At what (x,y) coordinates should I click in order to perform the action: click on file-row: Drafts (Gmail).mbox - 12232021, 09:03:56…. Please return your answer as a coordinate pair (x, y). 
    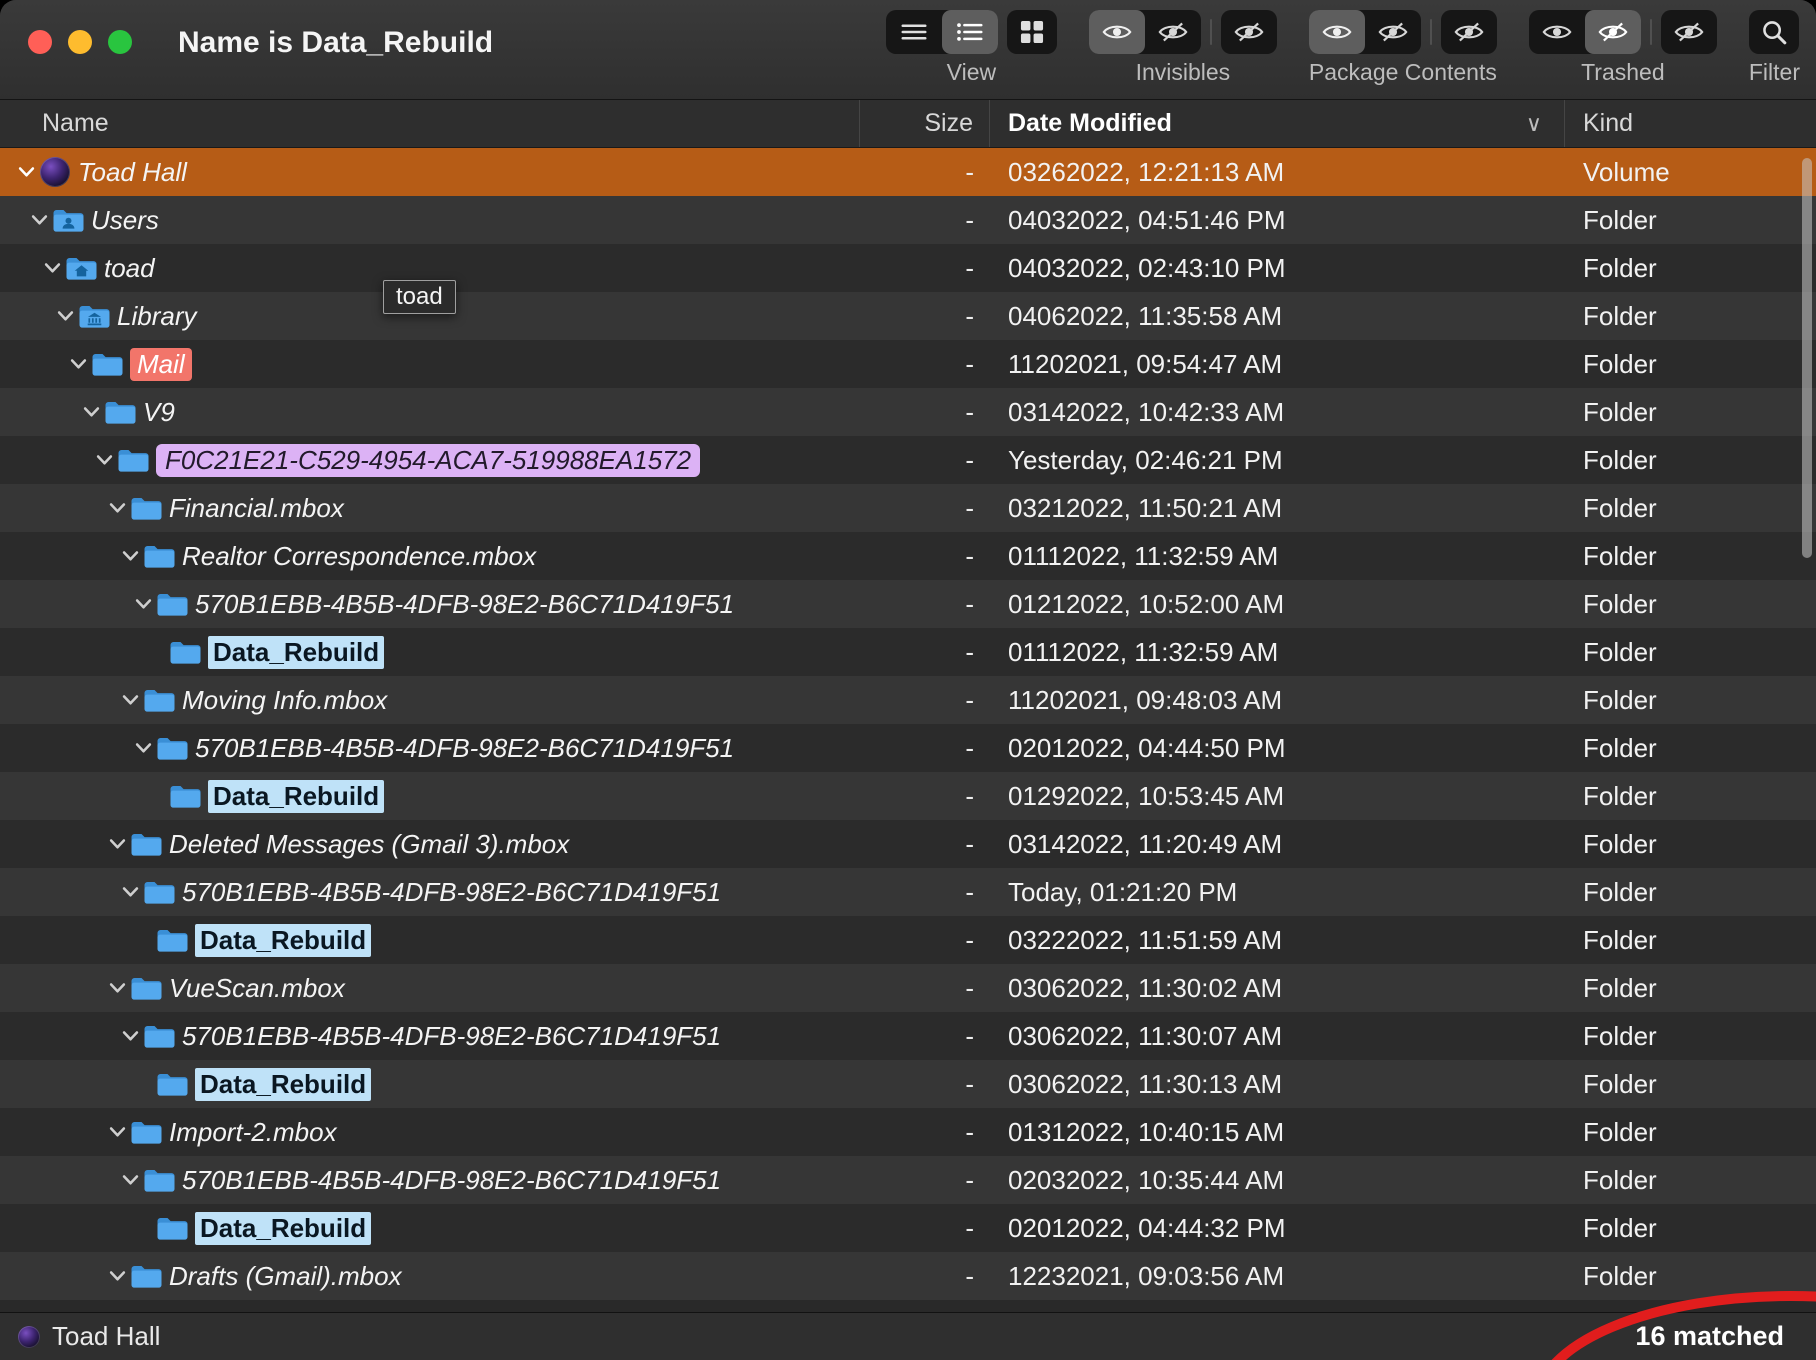
    Looking at the image, I should click on (908, 1276).